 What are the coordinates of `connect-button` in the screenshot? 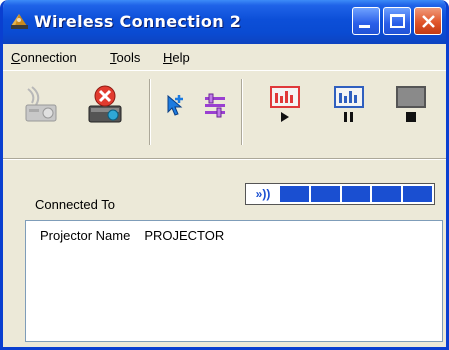 It's located at (41, 105).